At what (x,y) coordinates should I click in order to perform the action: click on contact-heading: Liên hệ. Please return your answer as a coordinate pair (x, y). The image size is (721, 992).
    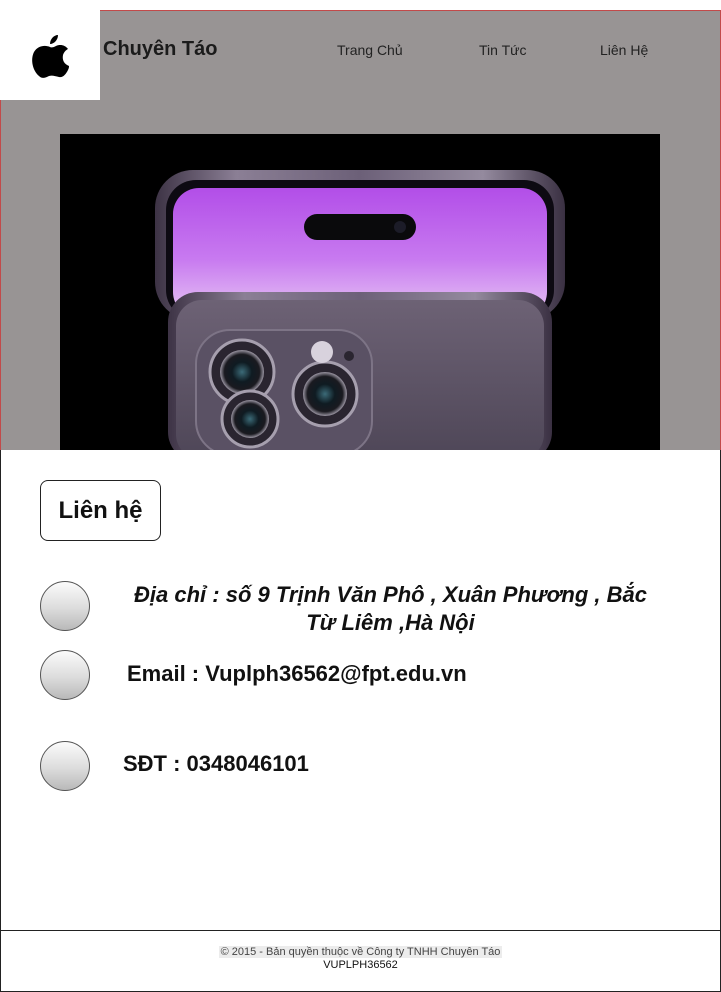
    Looking at the image, I should click on (100, 510).